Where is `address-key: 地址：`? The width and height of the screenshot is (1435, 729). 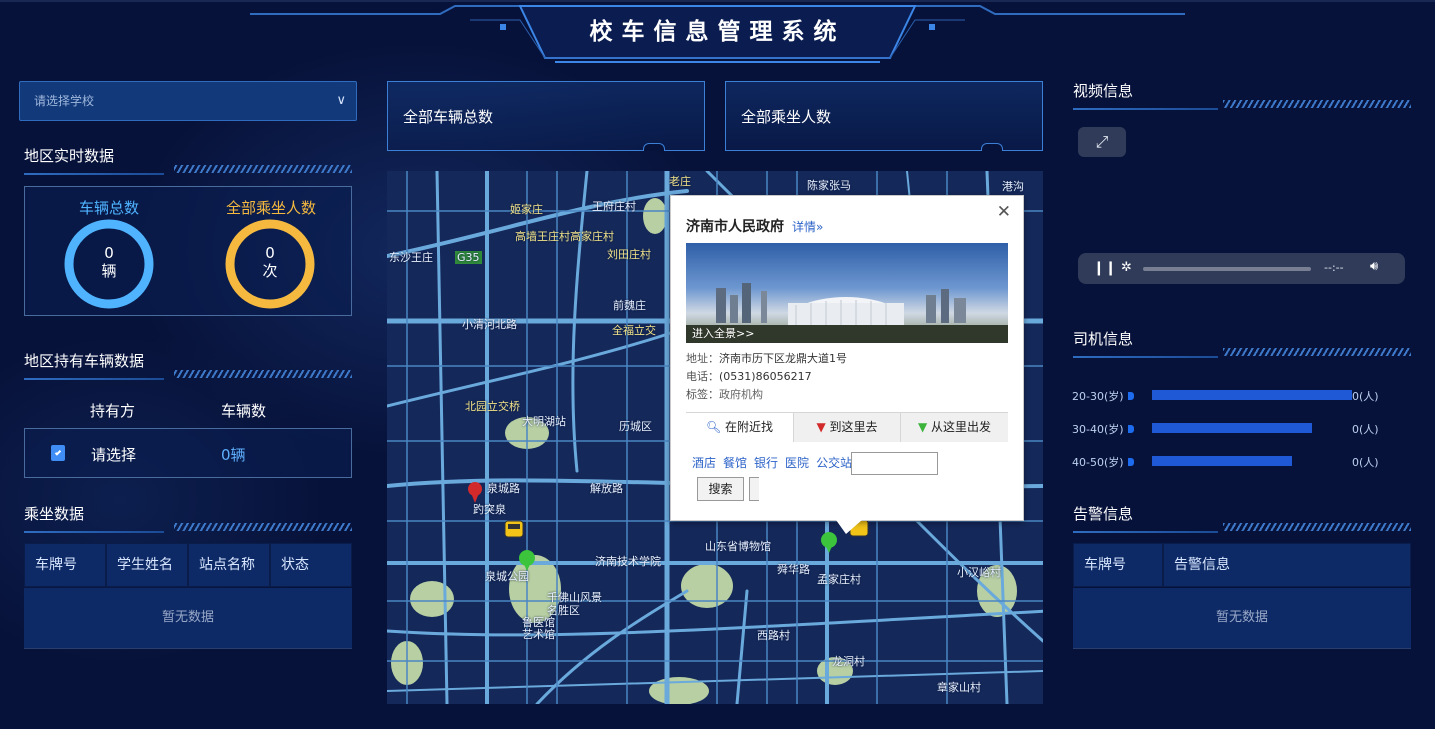 address-key: 地址： is located at coordinates (702, 358).